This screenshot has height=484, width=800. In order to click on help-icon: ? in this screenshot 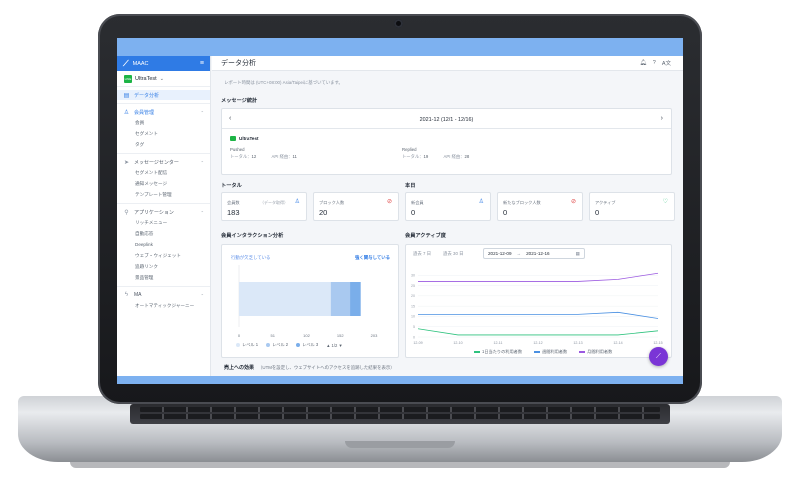, I will do `click(654, 63)`.